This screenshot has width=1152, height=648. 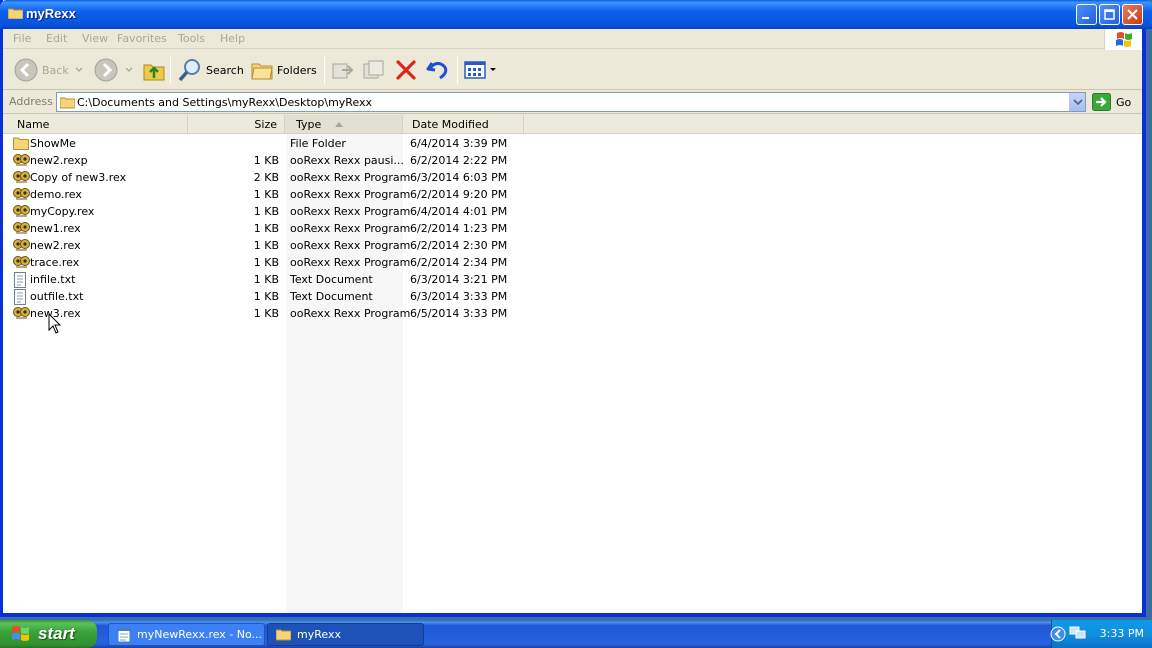 I want to click on file-row: ShowMe File Folder 6/4/2014 3:39 PM, so click(x=263, y=143).